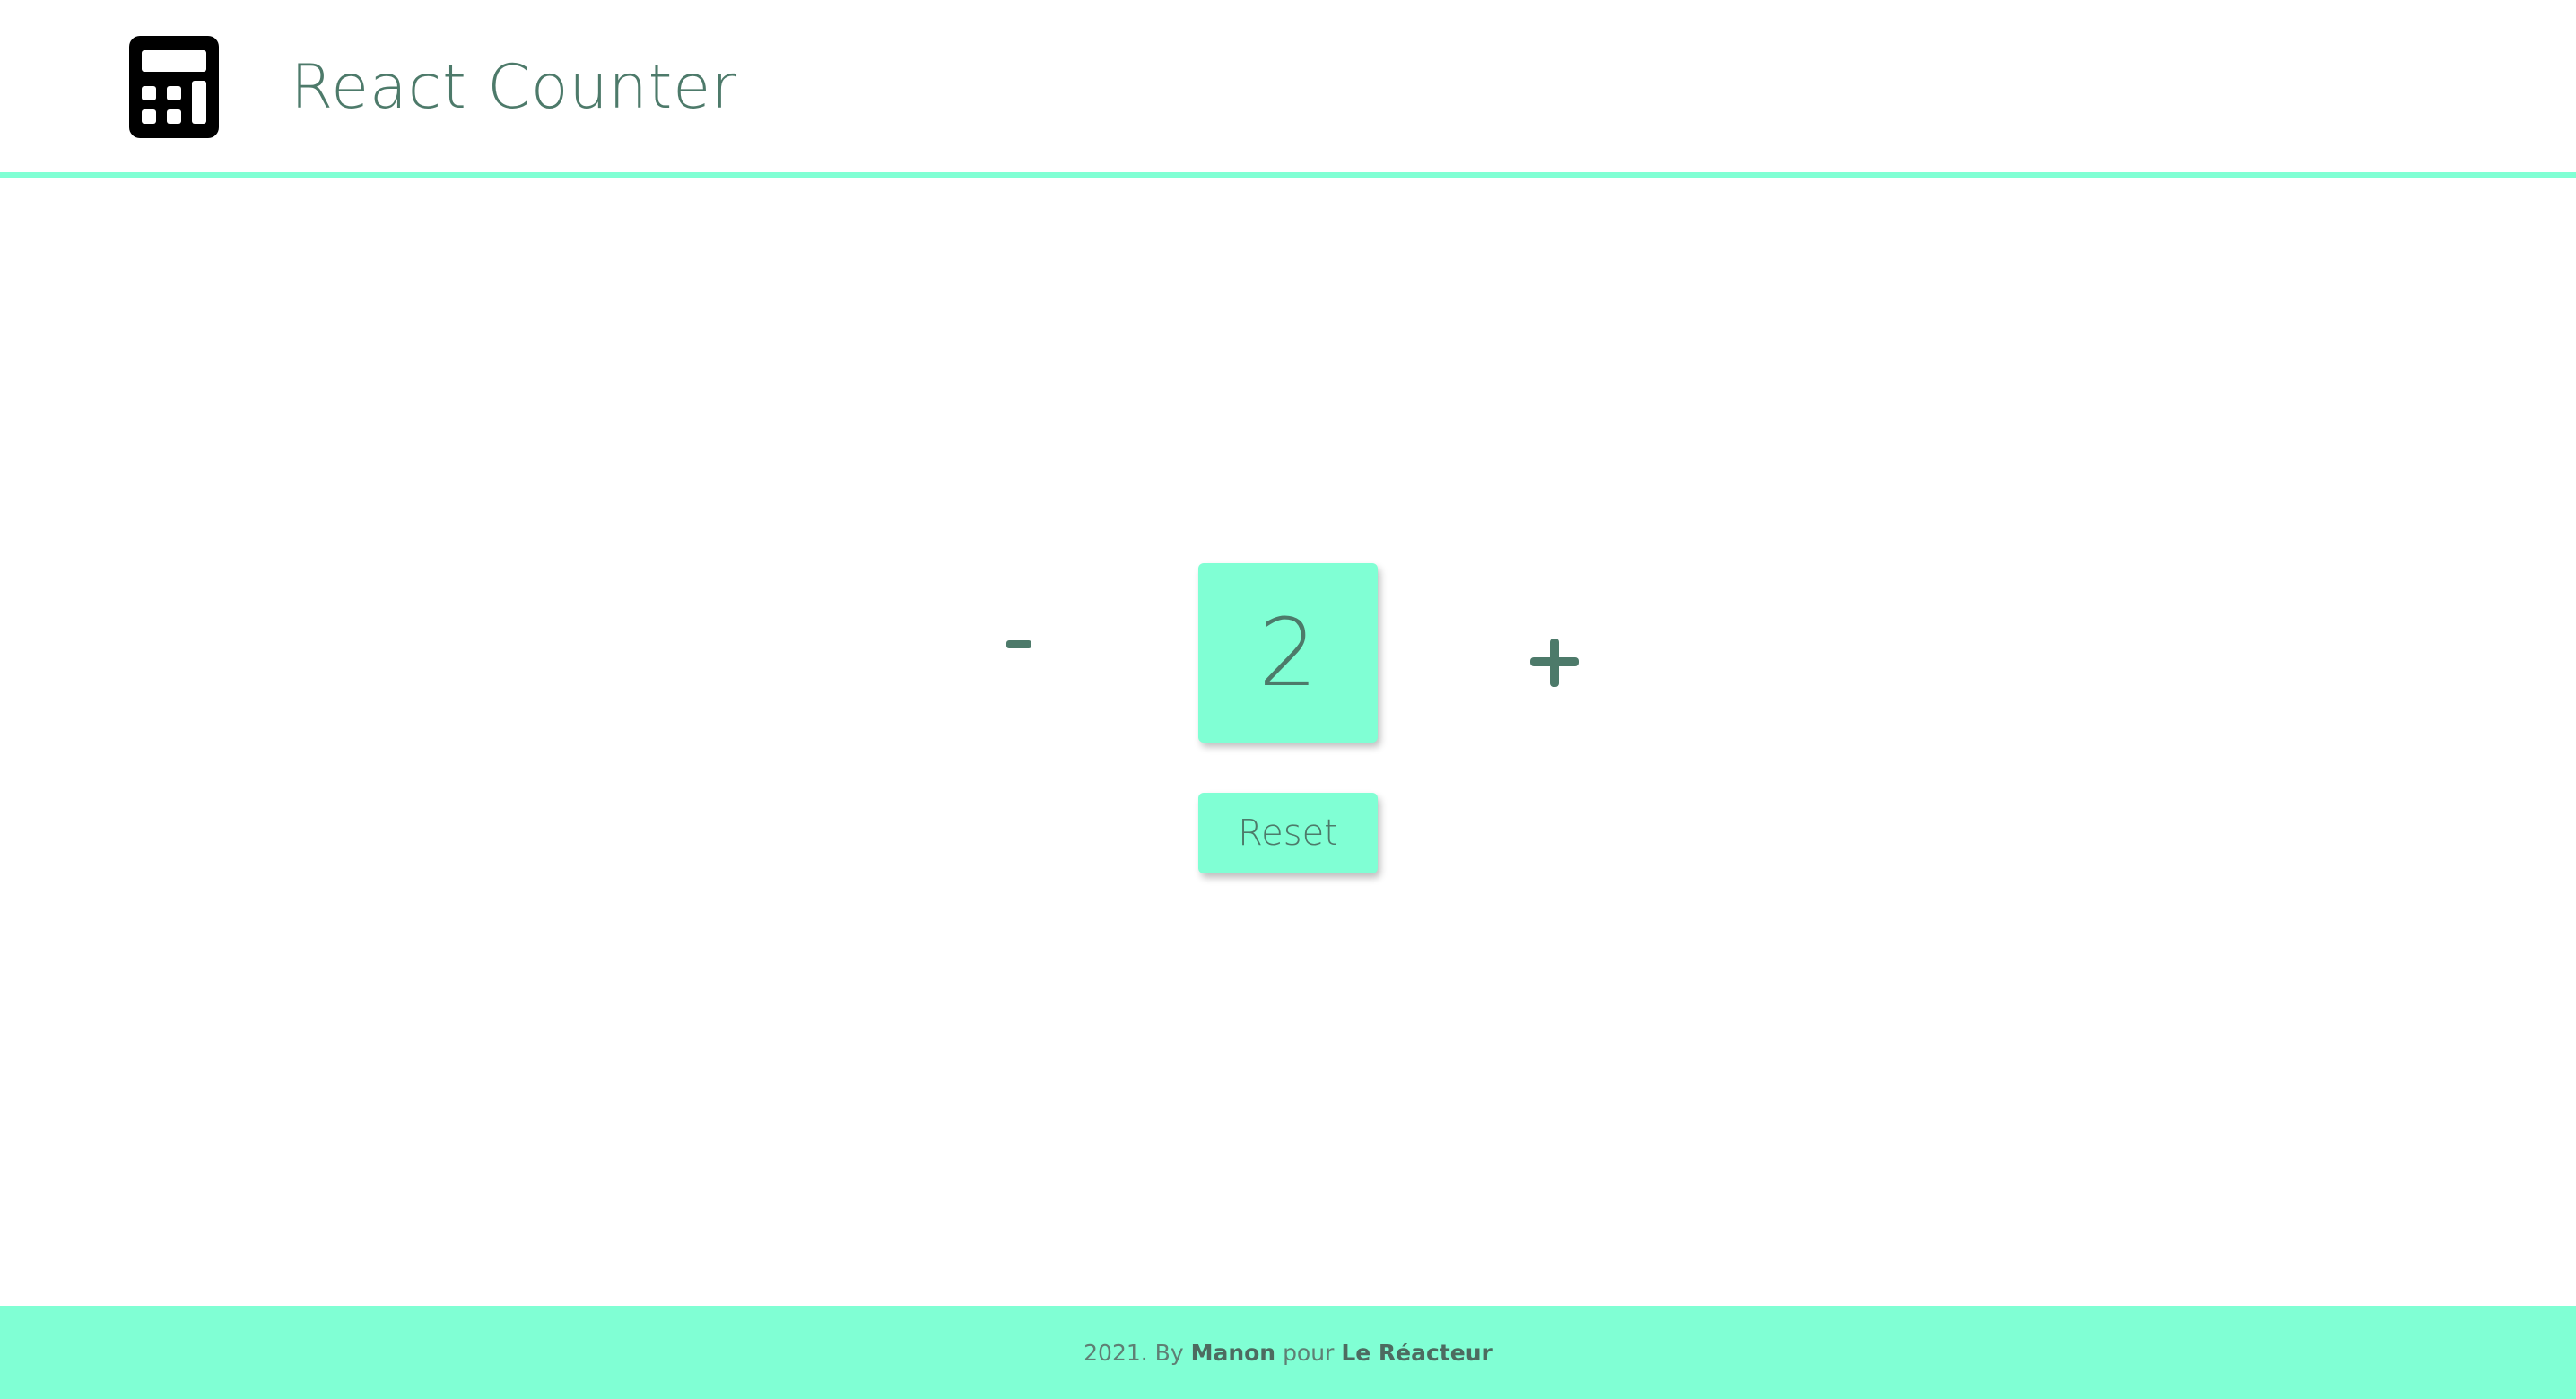 This screenshot has width=2576, height=1399. Describe the element at coordinates (1288, 833) in the screenshot. I see `reset-button: Reset` at that location.